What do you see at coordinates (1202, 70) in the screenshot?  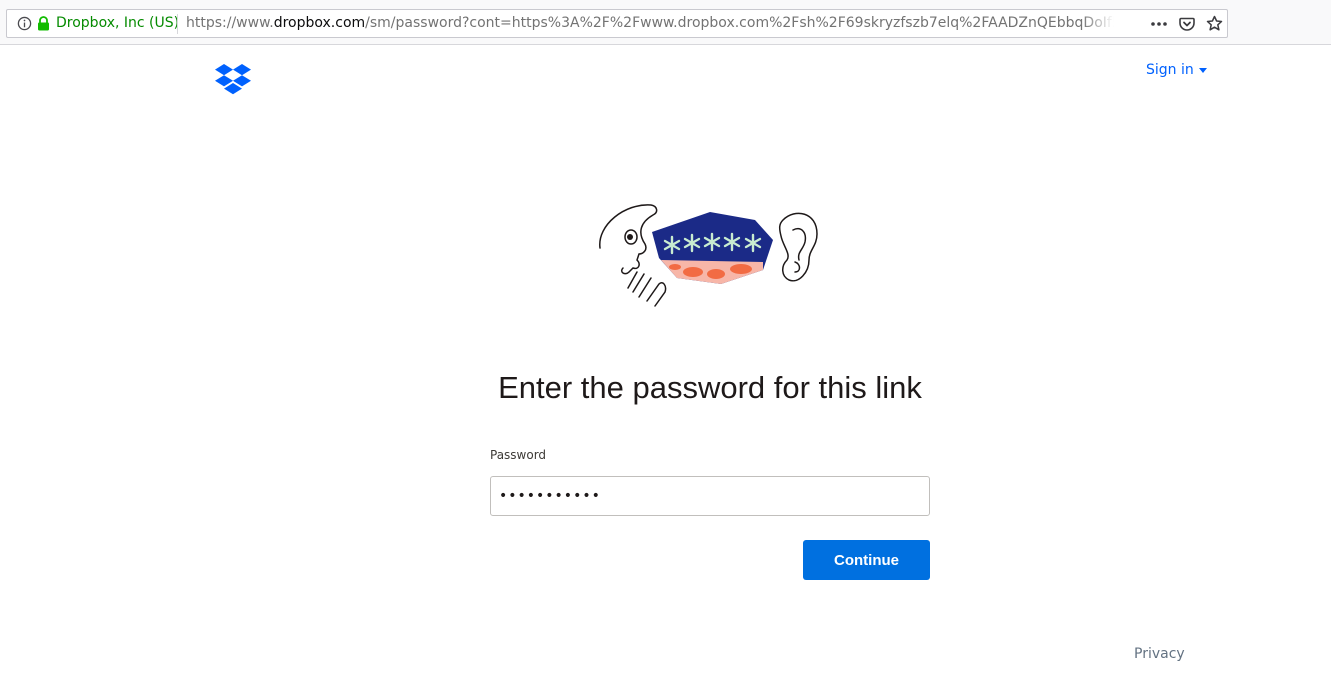 I see `caret-down-icon` at bounding box center [1202, 70].